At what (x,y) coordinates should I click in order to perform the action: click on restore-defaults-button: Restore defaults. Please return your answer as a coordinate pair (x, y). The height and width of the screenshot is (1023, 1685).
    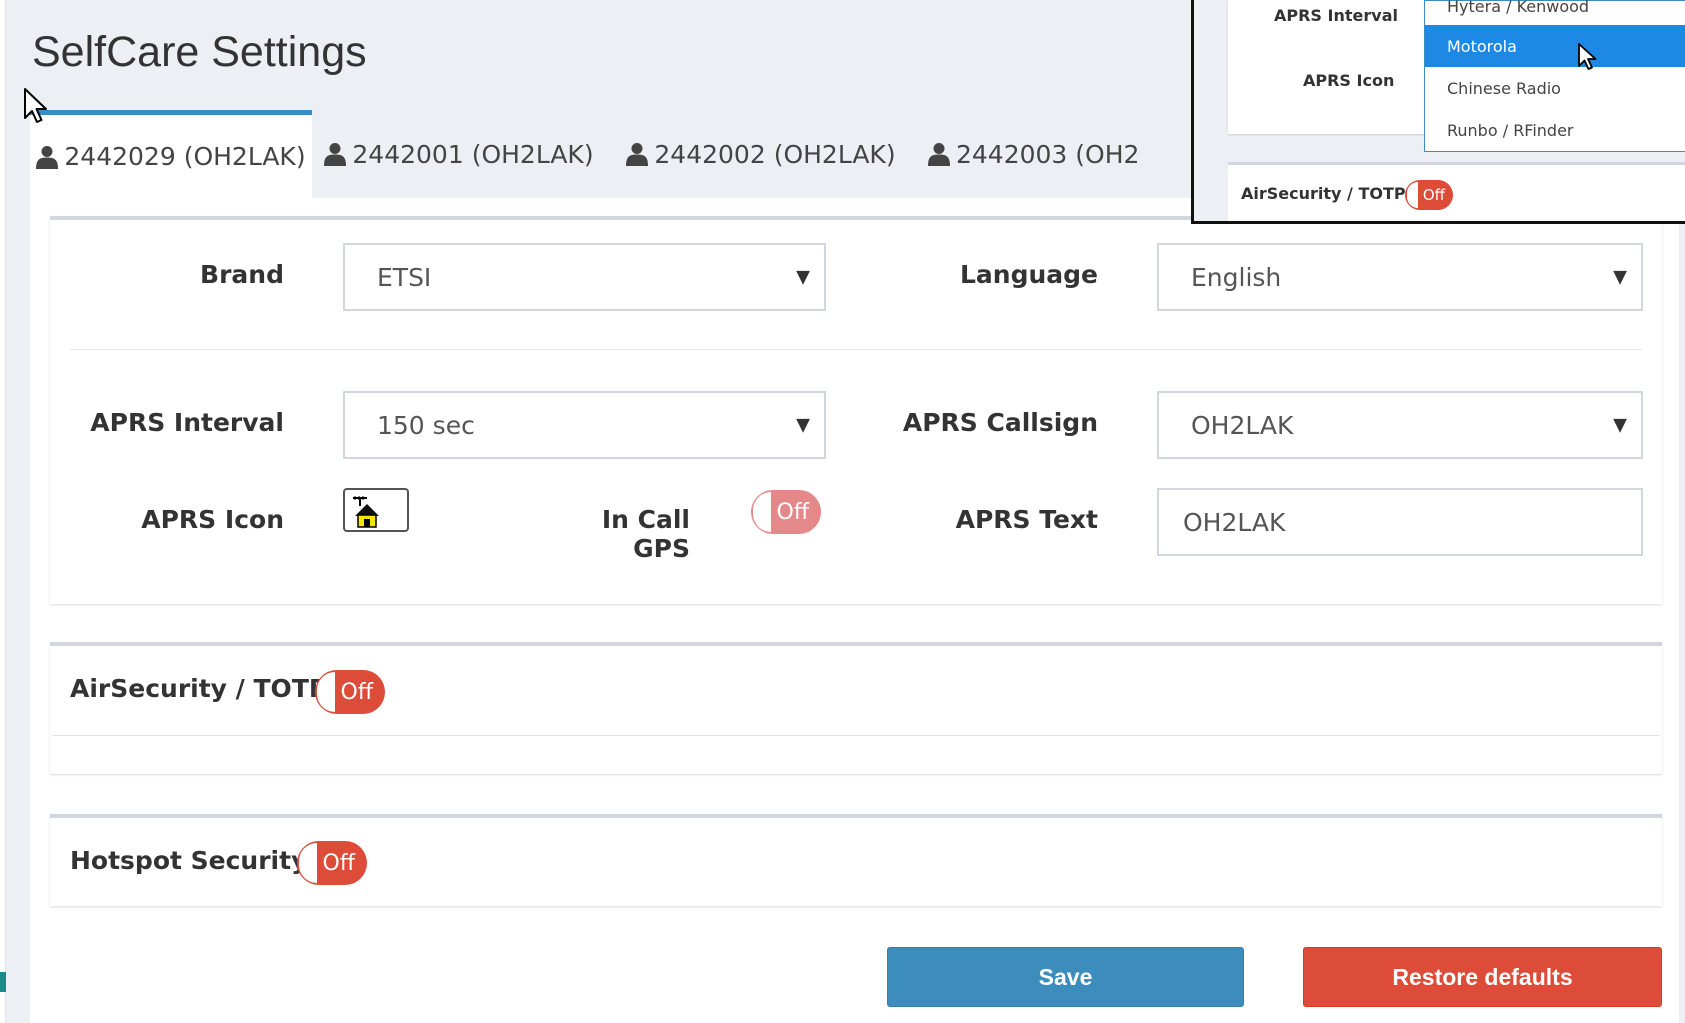
    Looking at the image, I should click on (1482, 977).